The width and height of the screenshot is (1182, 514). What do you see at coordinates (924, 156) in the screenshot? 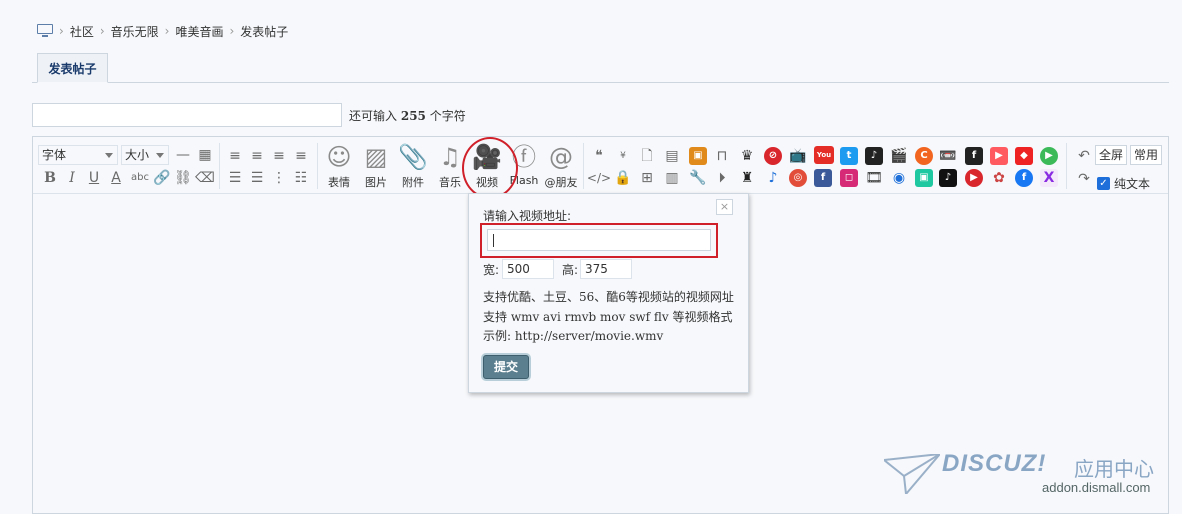
I see `c-play-icon: C` at bounding box center [924, 156].